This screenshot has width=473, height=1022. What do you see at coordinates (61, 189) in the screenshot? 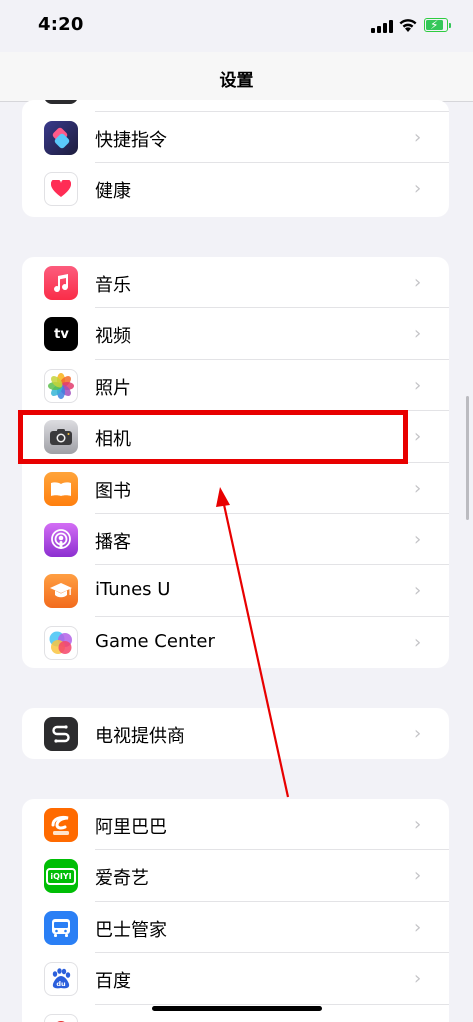
I see `health-icon` at bounding box center [61, 189].